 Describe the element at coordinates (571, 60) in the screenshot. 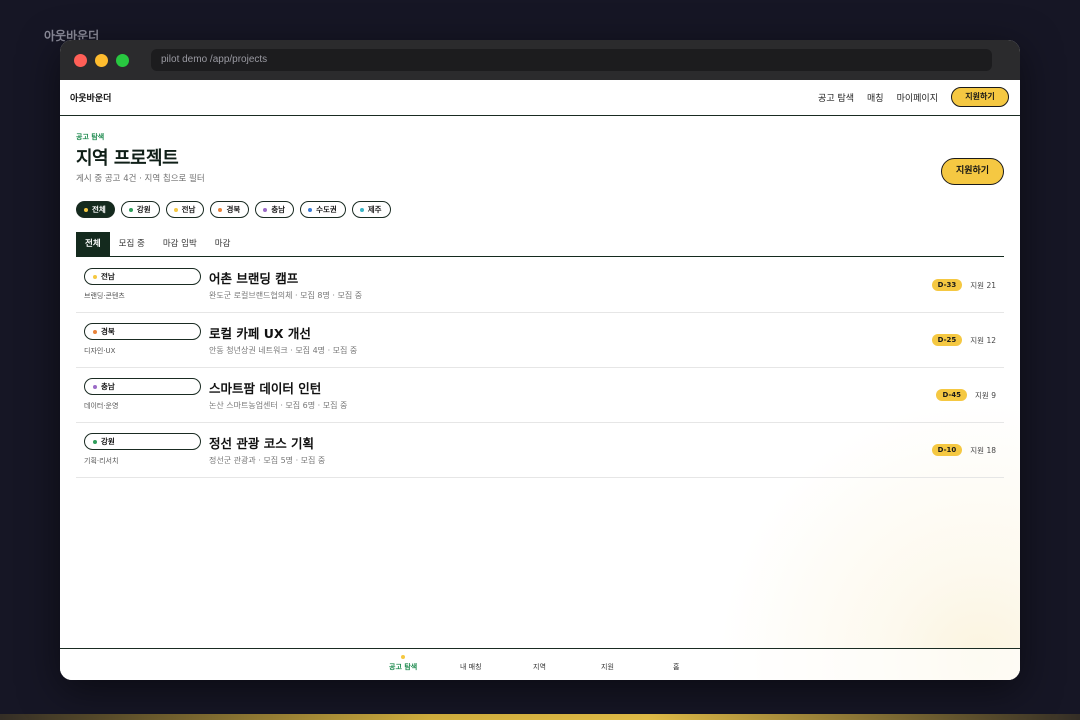

I see `address-bar: pilot demo /app/projects` at that location.